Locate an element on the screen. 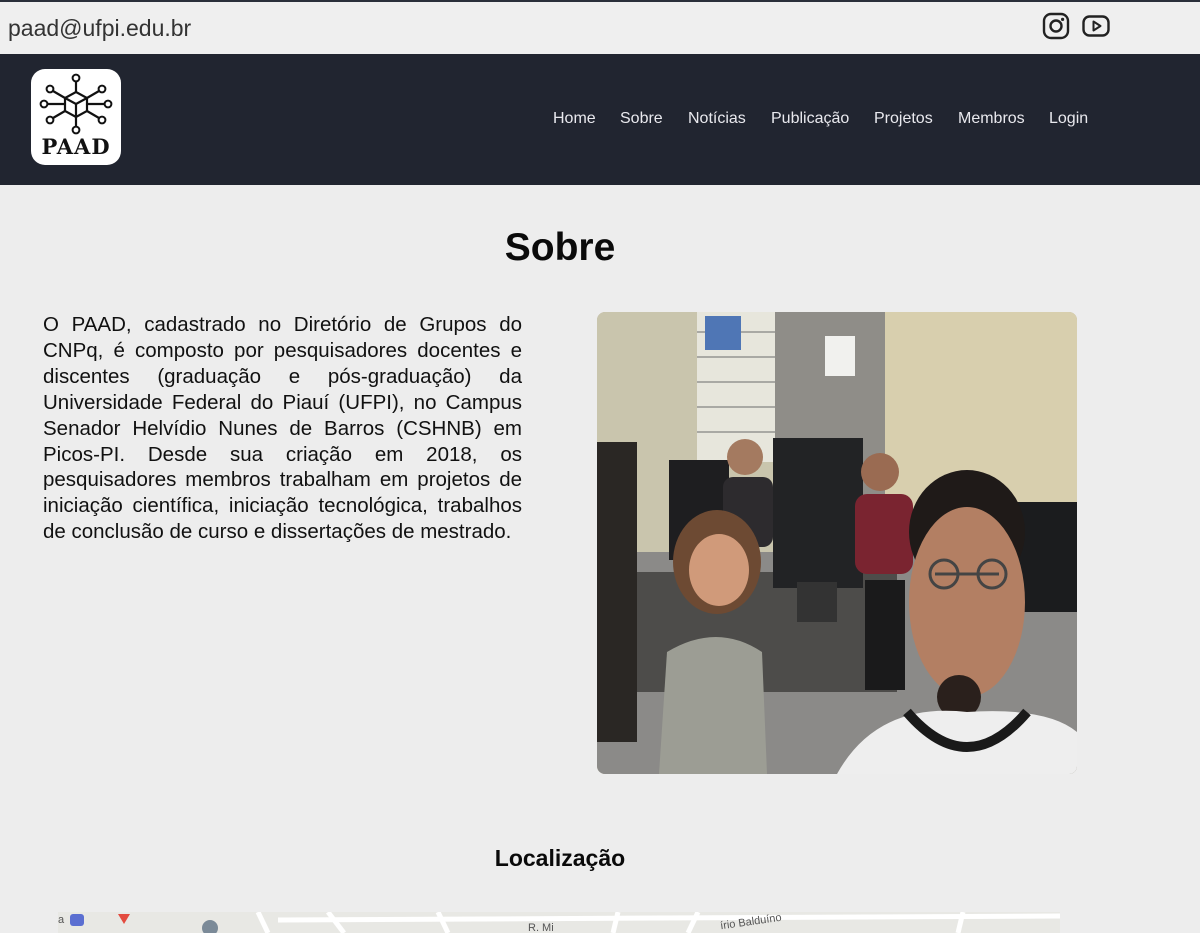  instagram-icon is located at coordinates (1056, 26).